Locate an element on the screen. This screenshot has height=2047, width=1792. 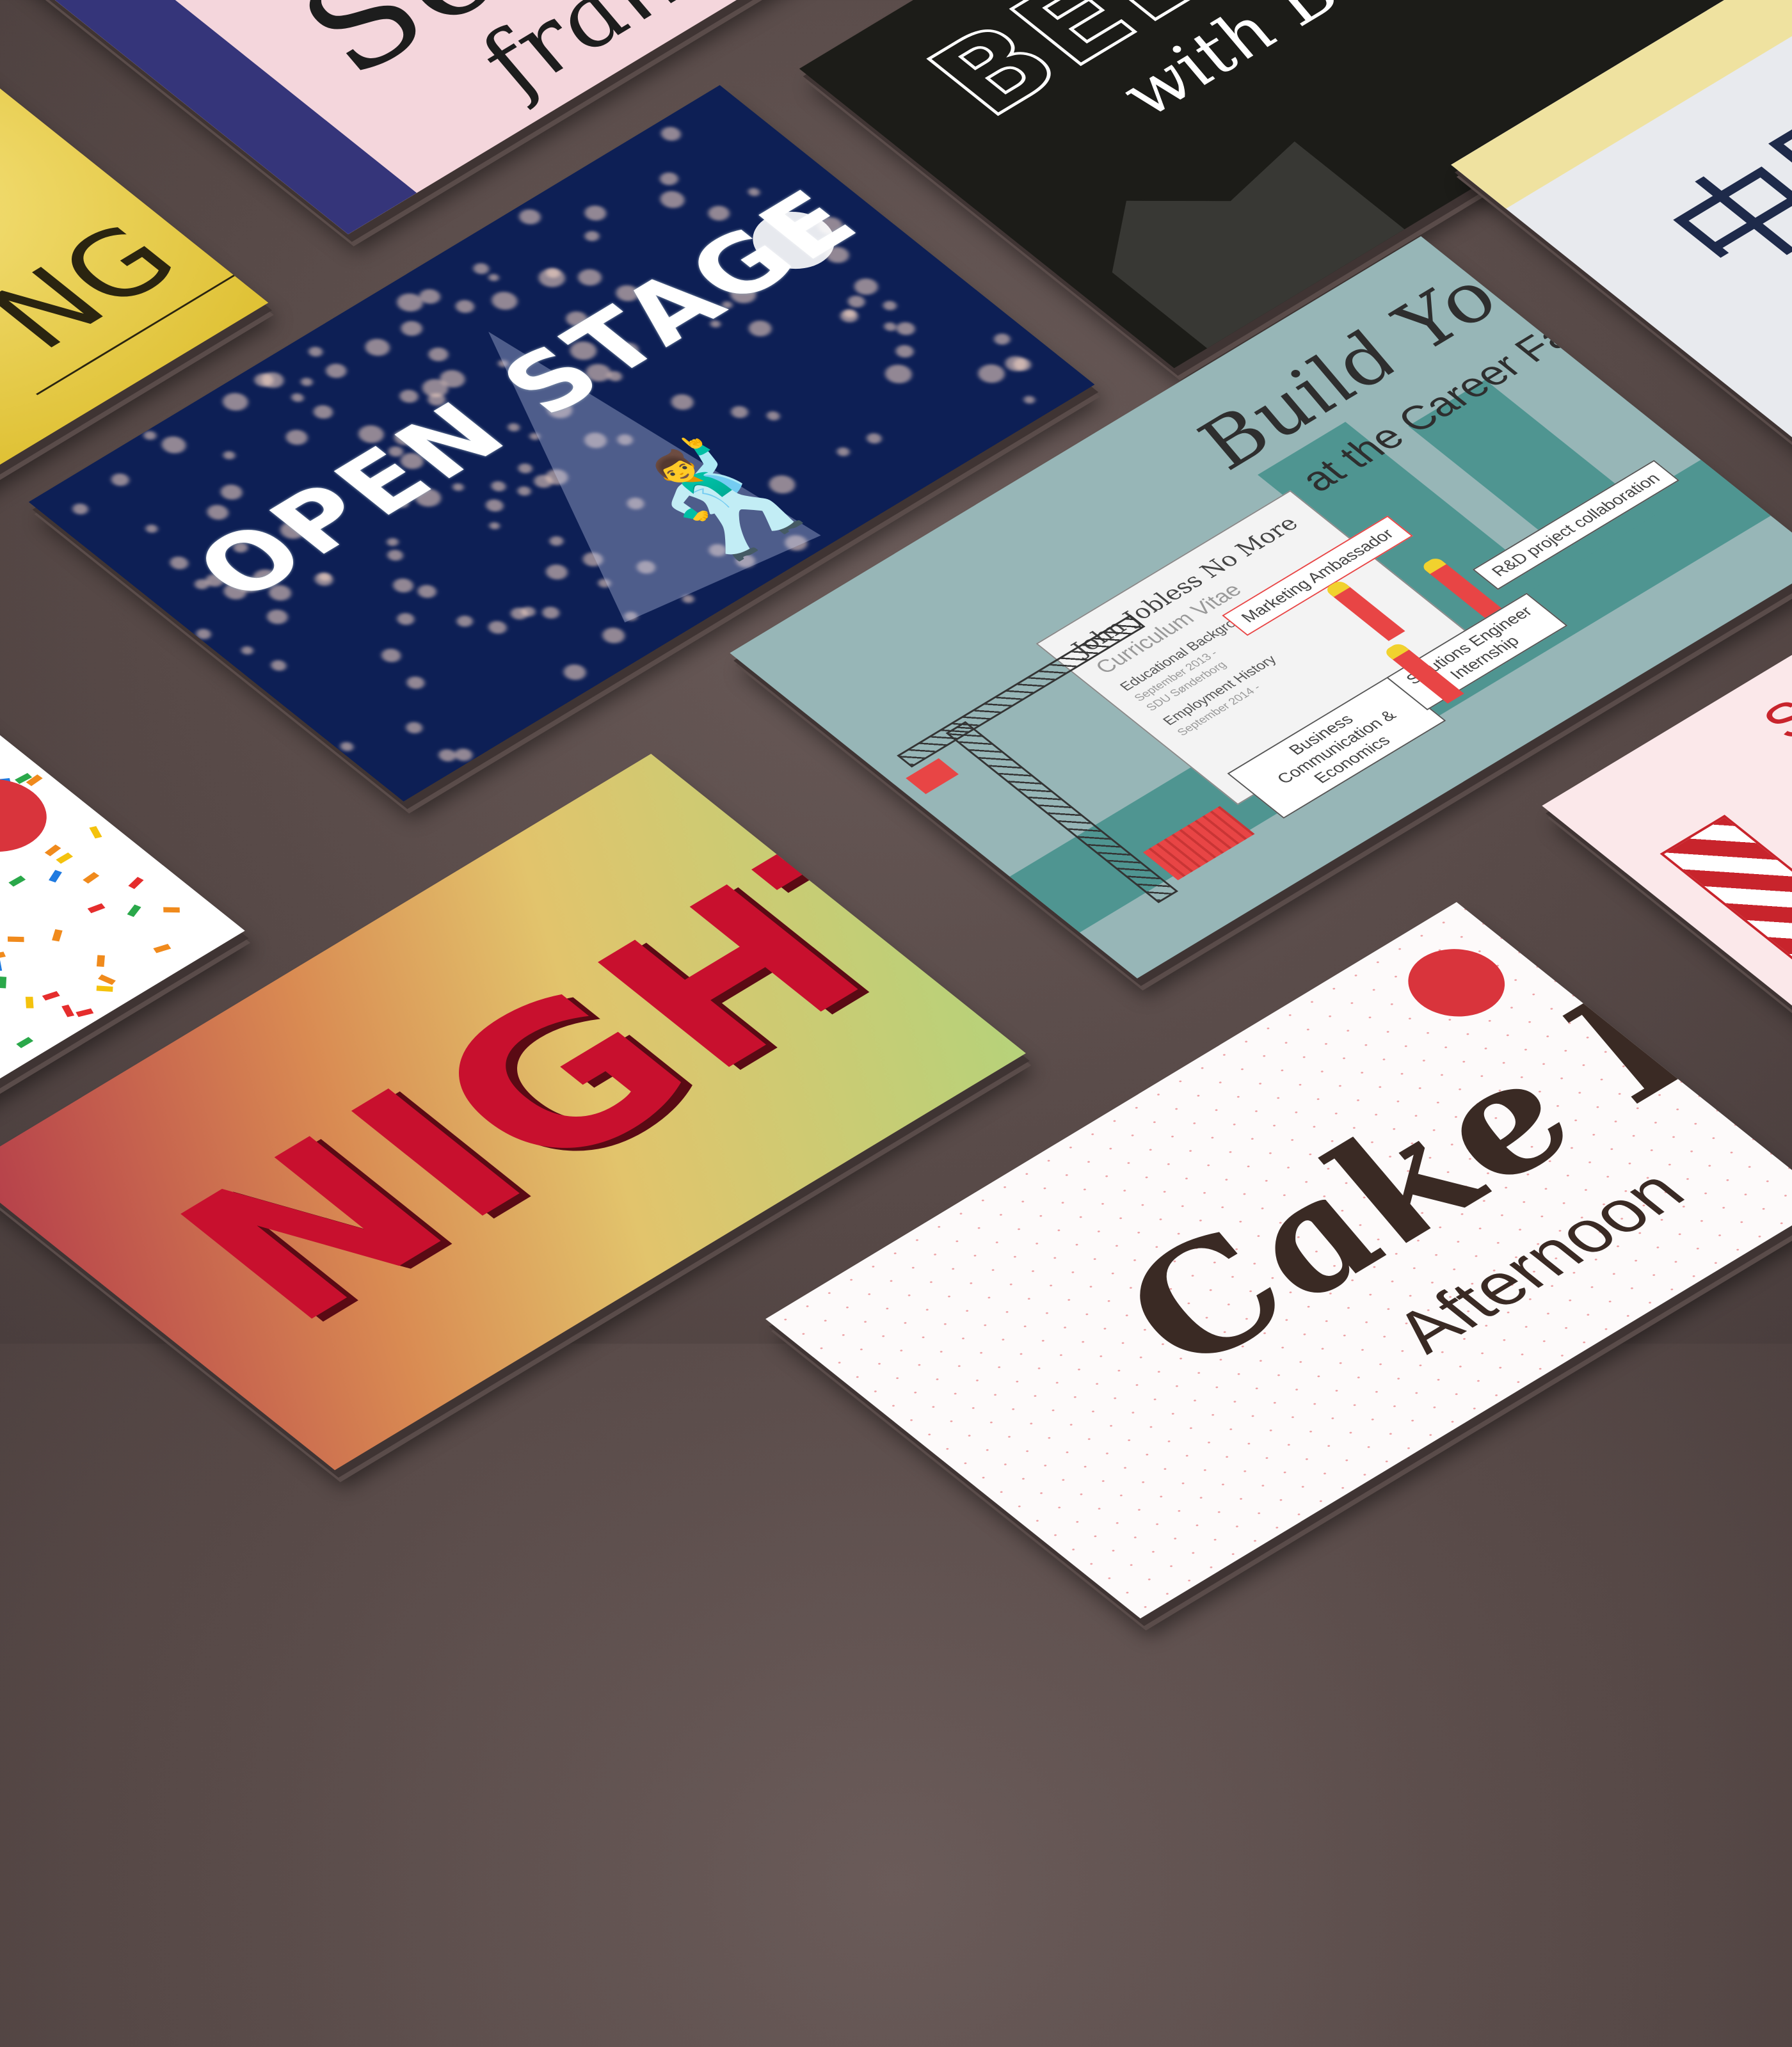
striped-tower is located at coordinates (1726, 920).